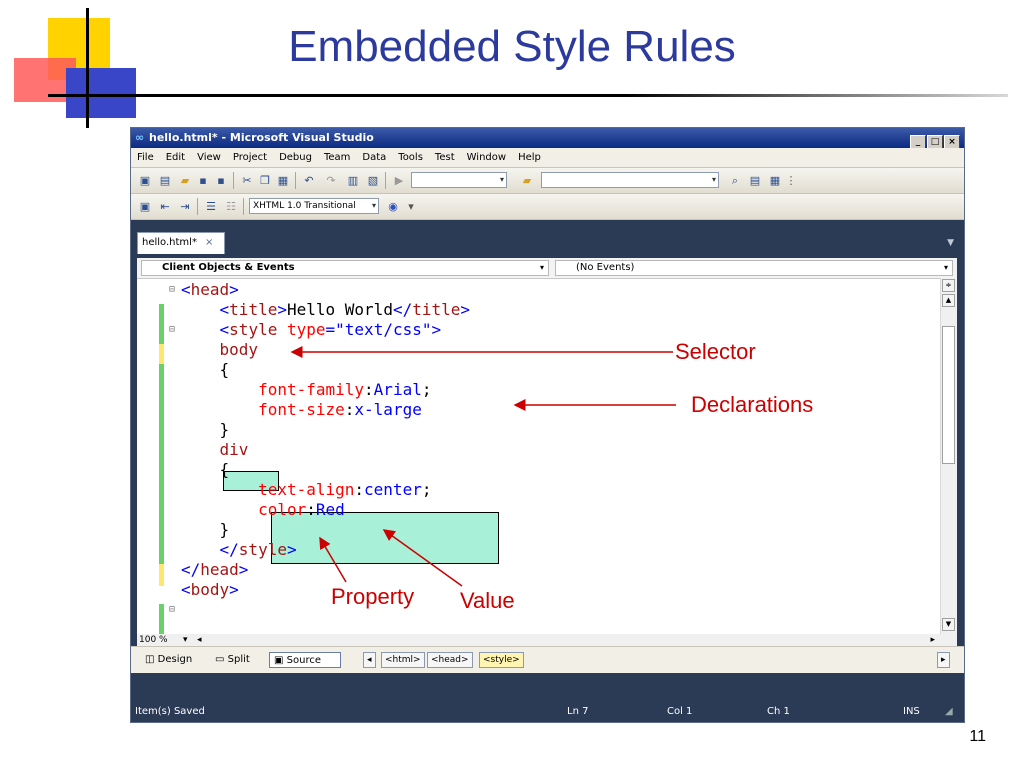 The width and height of the screenshot is (1024, 768). Describe the element at coordinates (715, 351) in the screenshot. I see `selector-annotation: Selector` at that location.